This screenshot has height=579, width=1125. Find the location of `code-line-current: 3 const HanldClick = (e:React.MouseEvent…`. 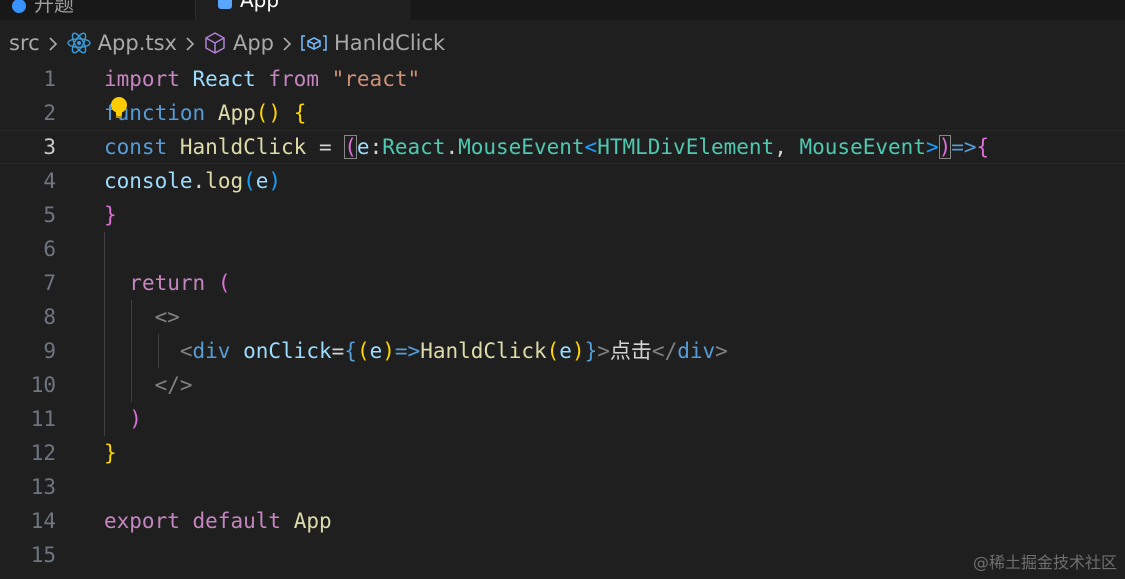

code-line-current: 3 const HanldClick = (e:React.MouseEvent… is located at coordinates (562, 147).